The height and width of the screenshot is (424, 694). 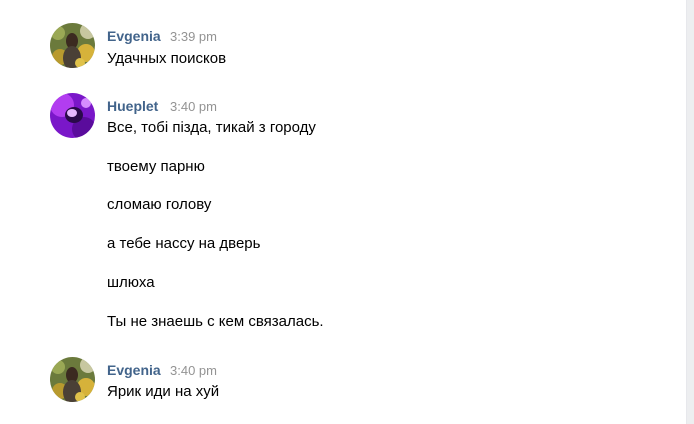 What do you see at coordinates (215, 321) in the screenshot?
I see `message-text: Ты не знаешь с кем связалась.` at bounding box center [215, 321].